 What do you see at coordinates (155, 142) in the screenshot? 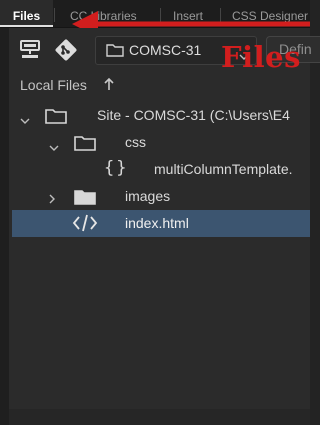
I see `tree-row-css-folder: css` at bounding box center [155, 142].